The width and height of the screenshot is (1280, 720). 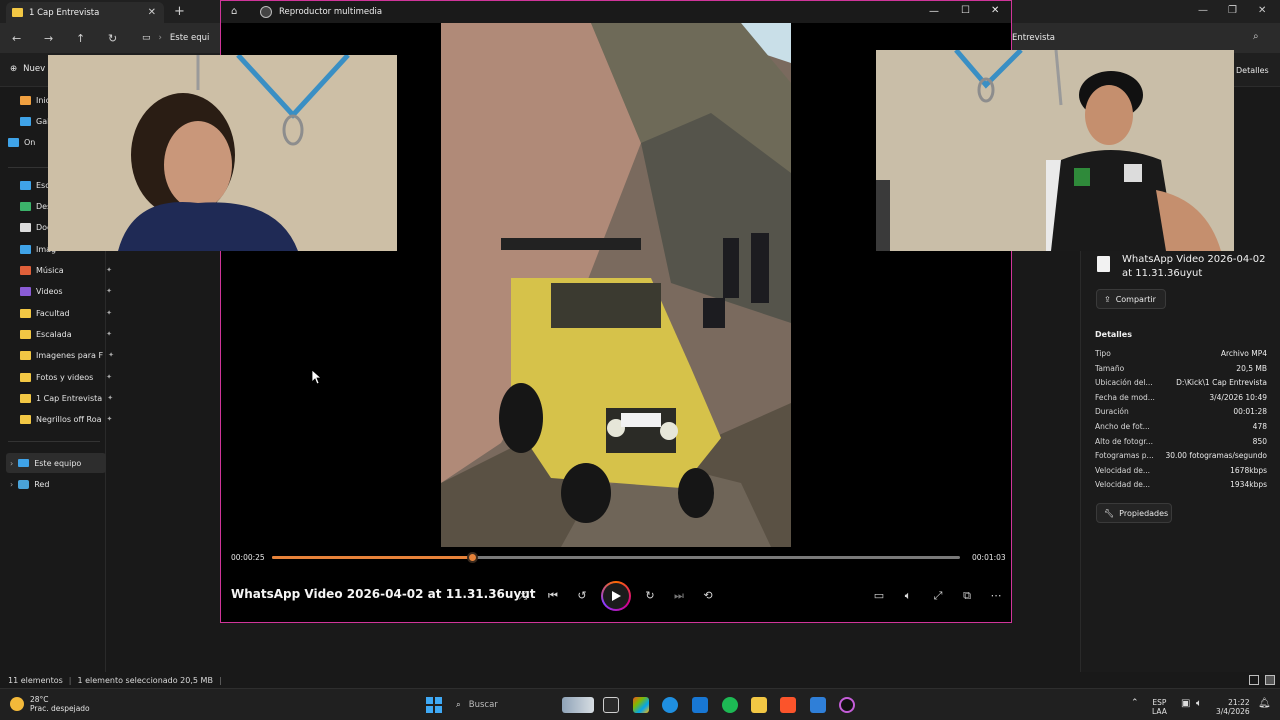 What do you see at coordinates (152, 12) in the screenshot?
I see `close-tab-icon: ✕` at bounding box center [152, 12].